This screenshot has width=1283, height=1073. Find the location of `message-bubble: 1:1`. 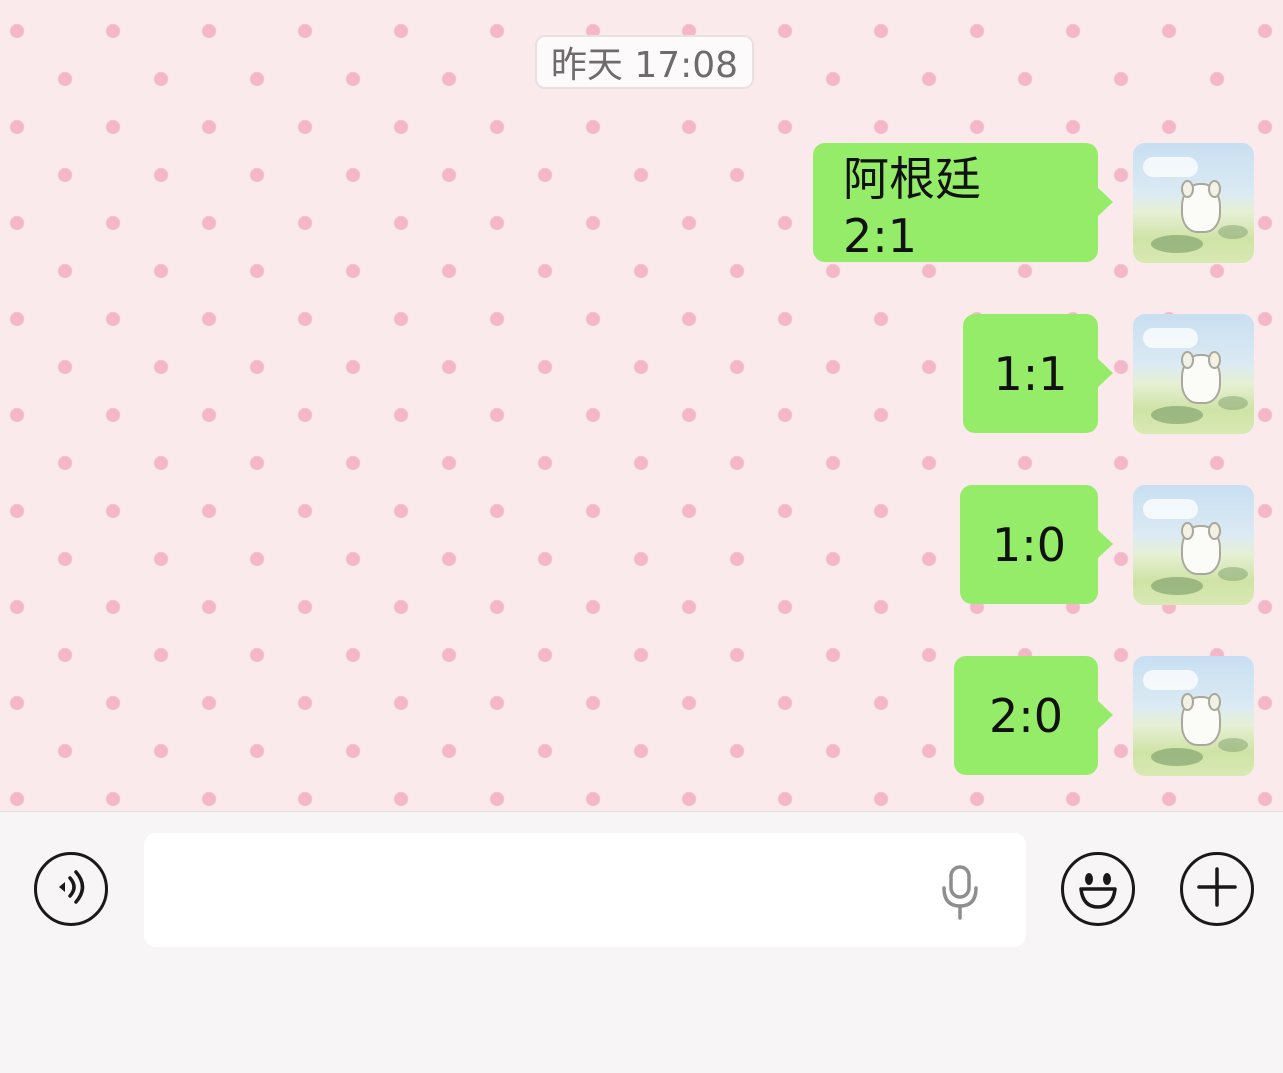

message-bubble: 1:1 is located at coordinates (1038, 373).